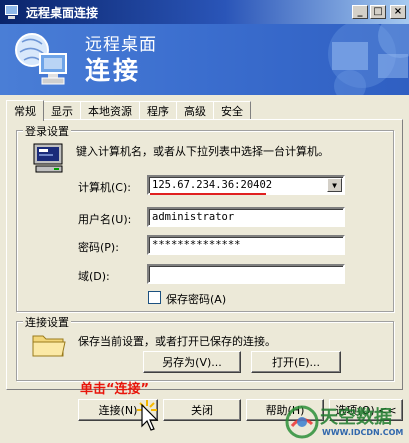 The image size is (409, 443). Describe the element at coordinates (195, 110) in the screenshot. I see `tab-advanced: 高级` at that location.